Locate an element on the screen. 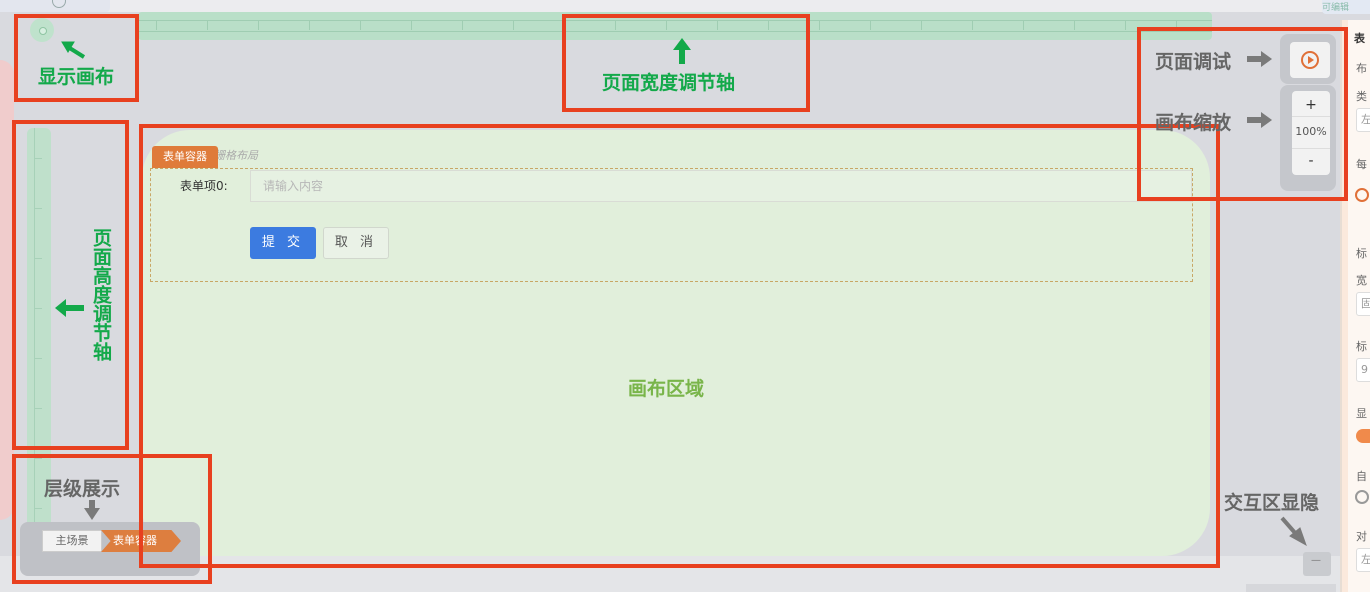 The image size is (1370, 592). arrow-down-right-icon is located at coordinates (1293, 531).